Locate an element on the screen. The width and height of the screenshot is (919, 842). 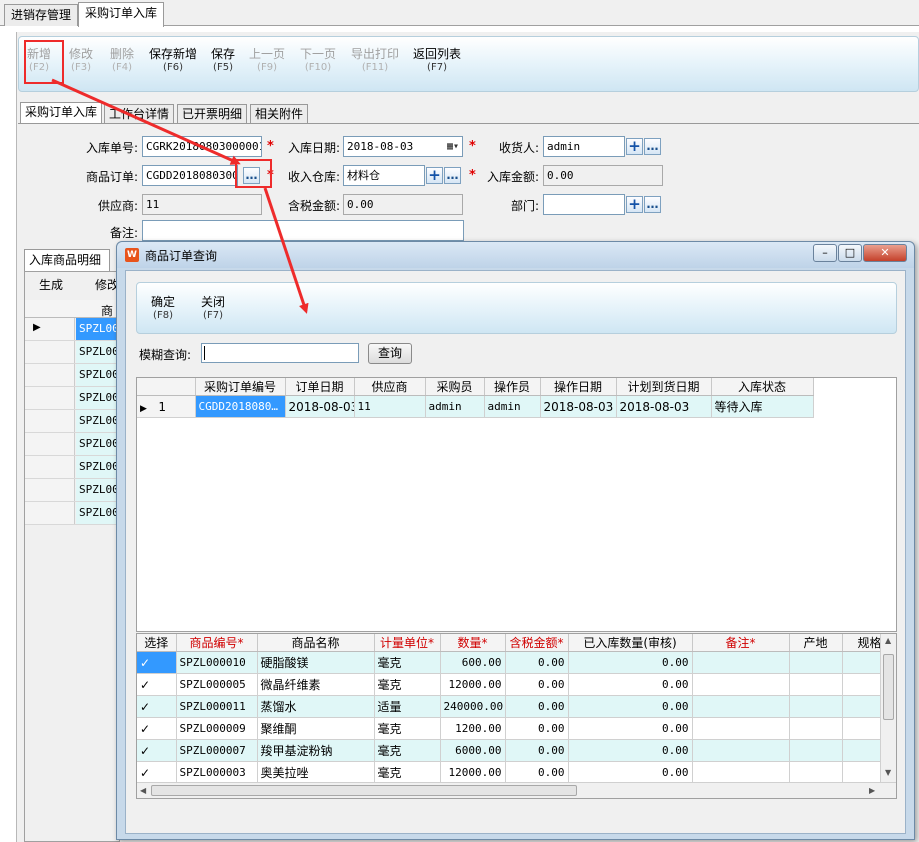
col-plan-date: 计划到货日期 is located at coordinates (664, 387).